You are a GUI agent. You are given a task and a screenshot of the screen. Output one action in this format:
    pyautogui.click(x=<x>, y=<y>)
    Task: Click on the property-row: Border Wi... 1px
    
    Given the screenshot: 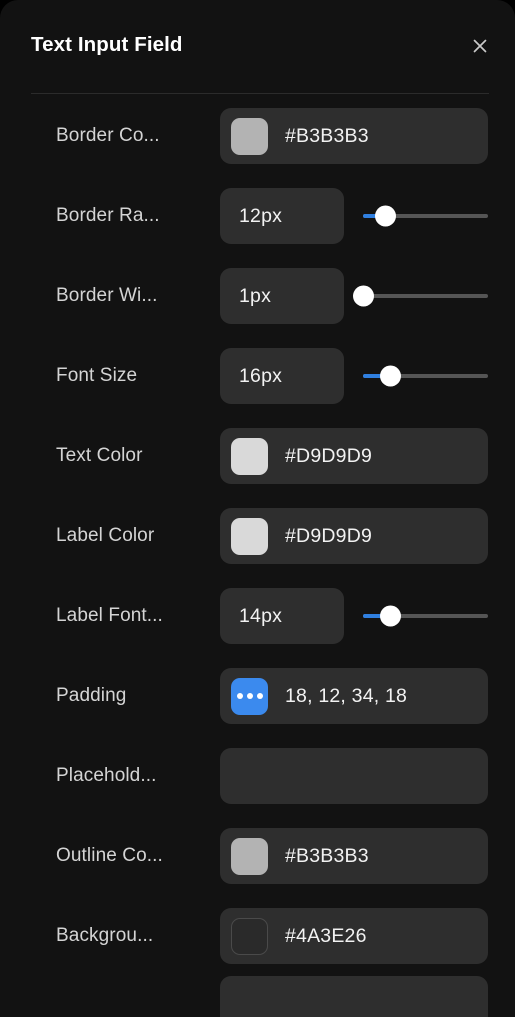 What is the action you would take?
    pyautogui.click(x=257, y=296)
    